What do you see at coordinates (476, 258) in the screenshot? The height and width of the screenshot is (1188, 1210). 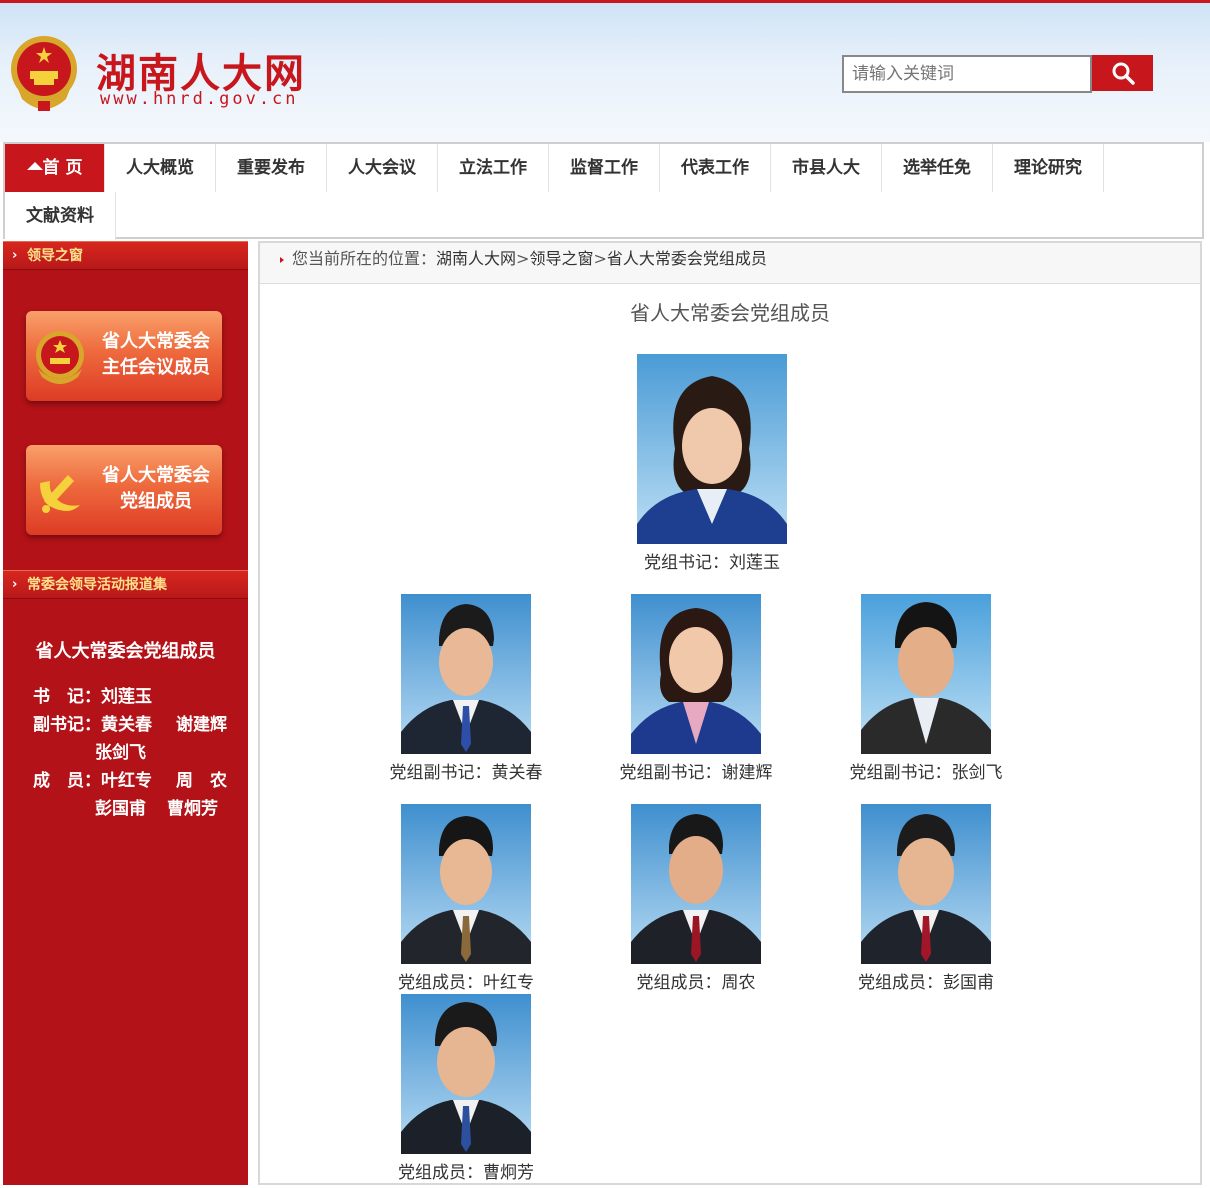 I see `breadcrumb-home-link: 湖南人大网` at bounding box center [476, 258].